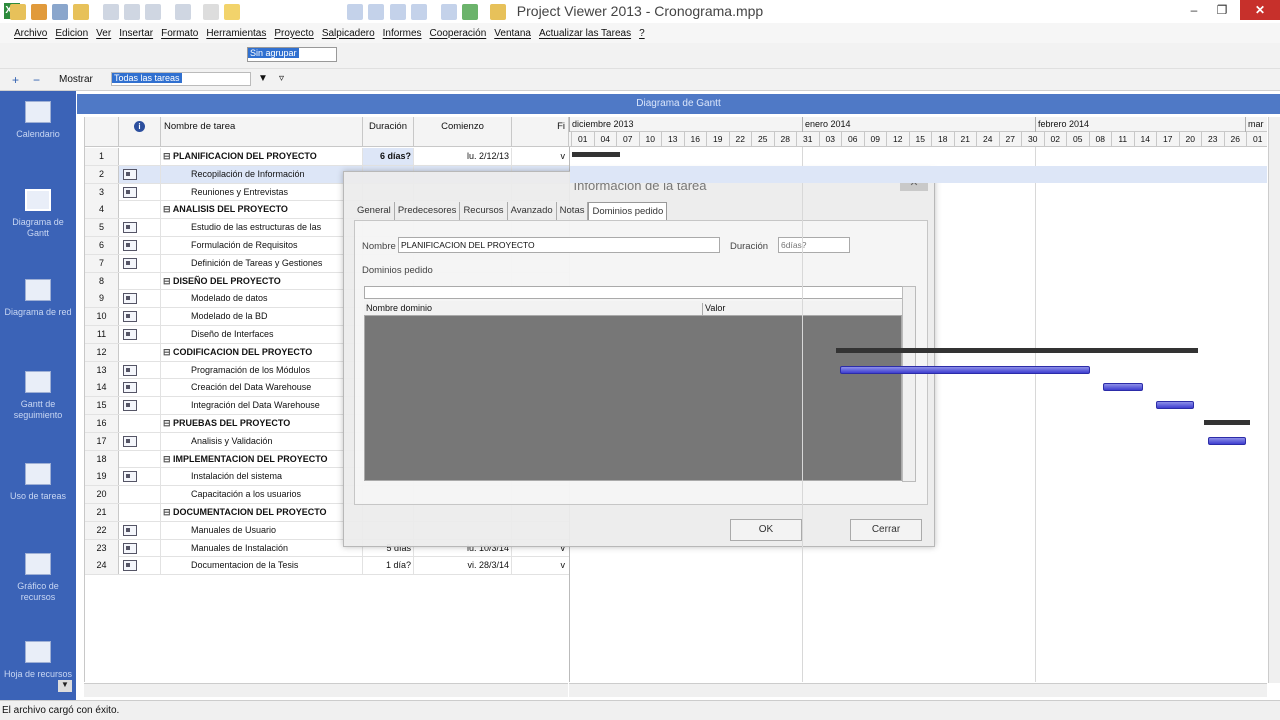 Image resolution: width=1280 pixels, height=720 pixels. Describe the element at coordinates (38, 396) in the screenshot. I see `view-item-3: Gantt de seguimiento` at that location.